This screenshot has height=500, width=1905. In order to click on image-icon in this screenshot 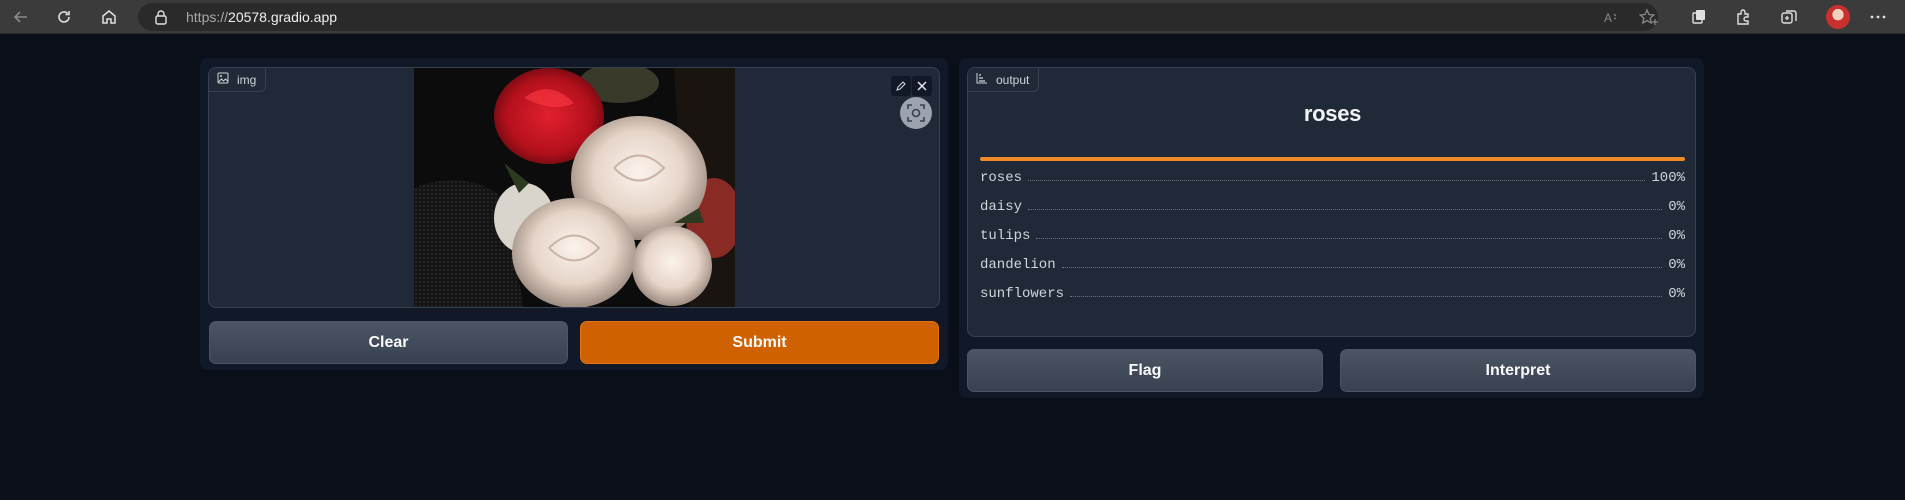, I will do `click(223, 79)`.